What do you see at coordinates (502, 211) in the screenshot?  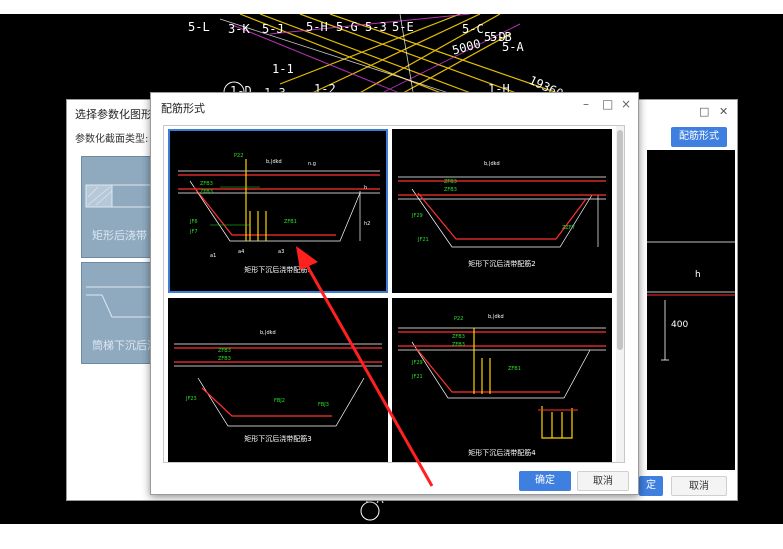 I see `reinforcement-option-2: ZFB3 ZFB3 JF29 JF21 ZZF7 b,|dkd 矩形下沉后浇带配筋2` at bounding box center [502, 211].